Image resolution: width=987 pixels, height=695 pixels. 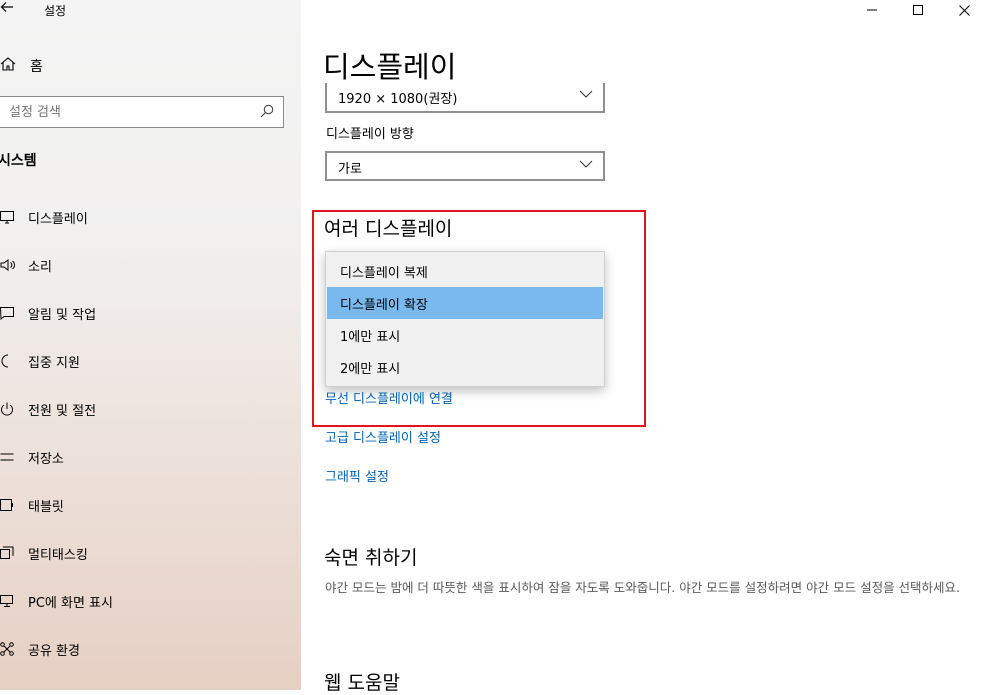 What do you see at coordinates (150, 409) in the screenshot?
I see `sidebar-item-power: 전원 및 절전` at bounding box center [150, 409].